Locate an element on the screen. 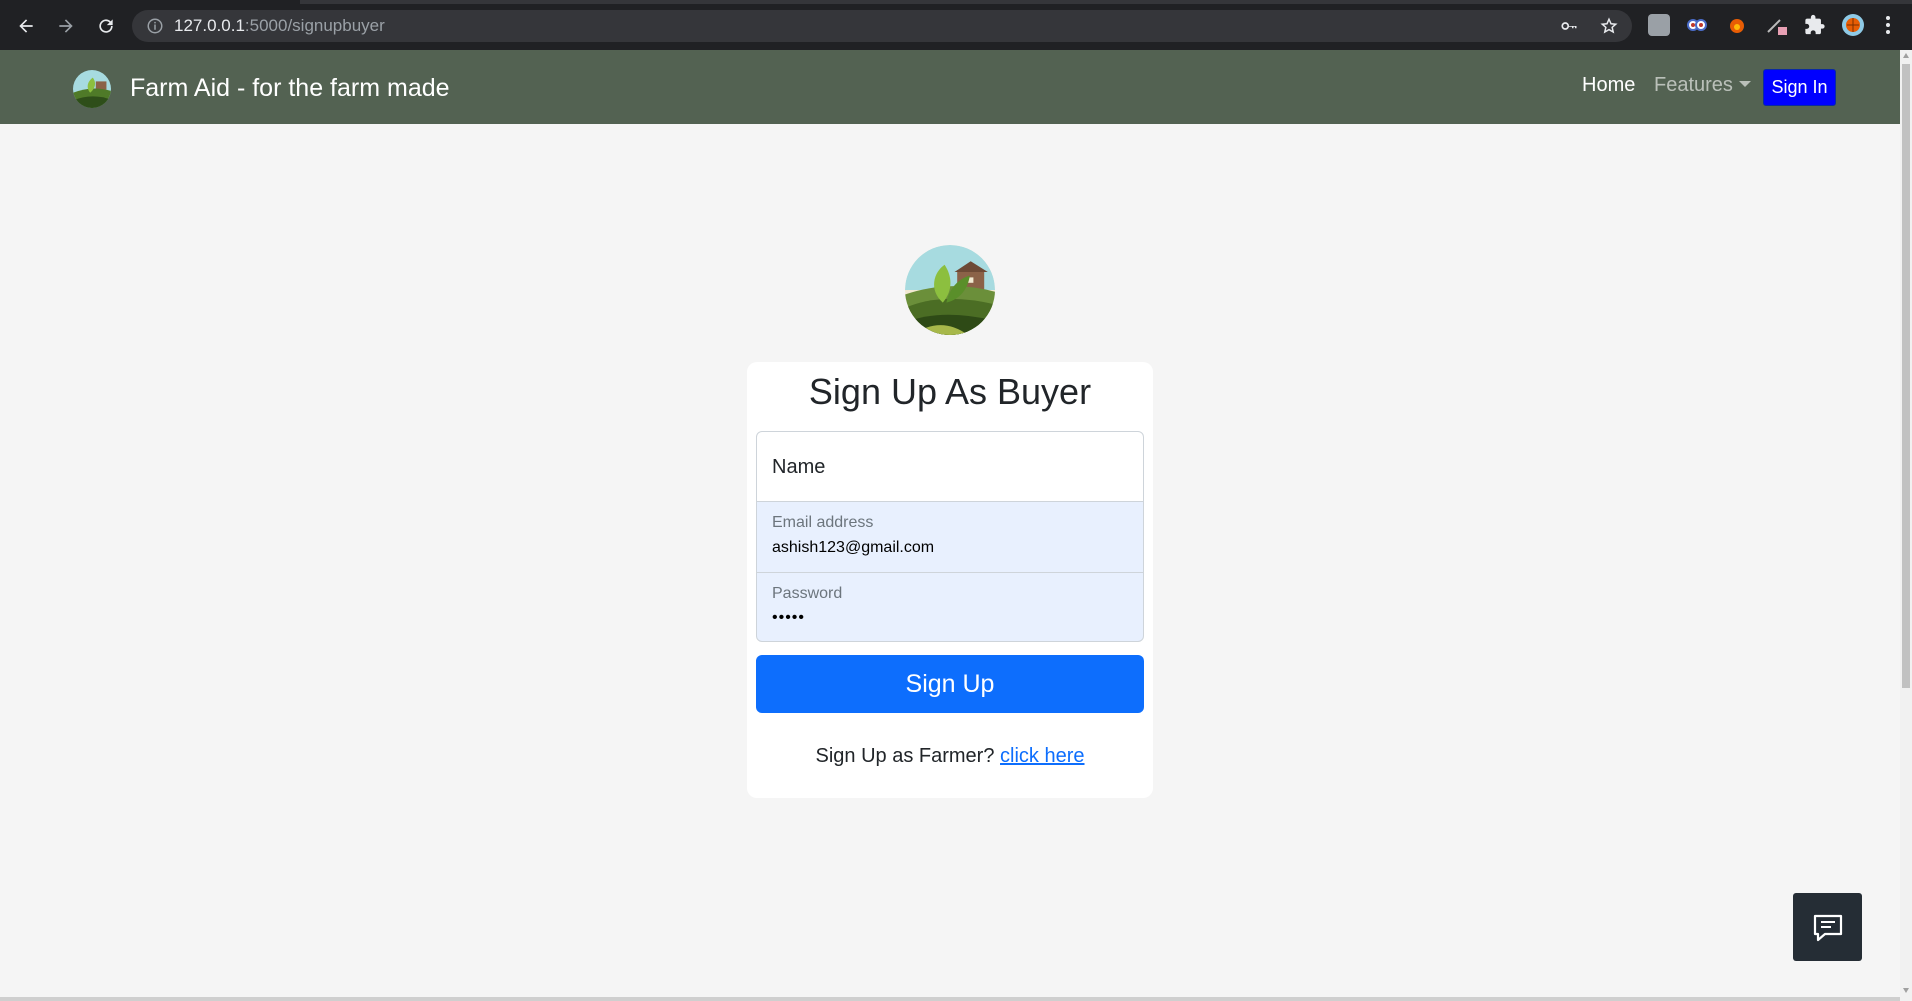 The height and width of the screenshot is (1001, 1912). tab-strip is located at coordinates (956, 2).